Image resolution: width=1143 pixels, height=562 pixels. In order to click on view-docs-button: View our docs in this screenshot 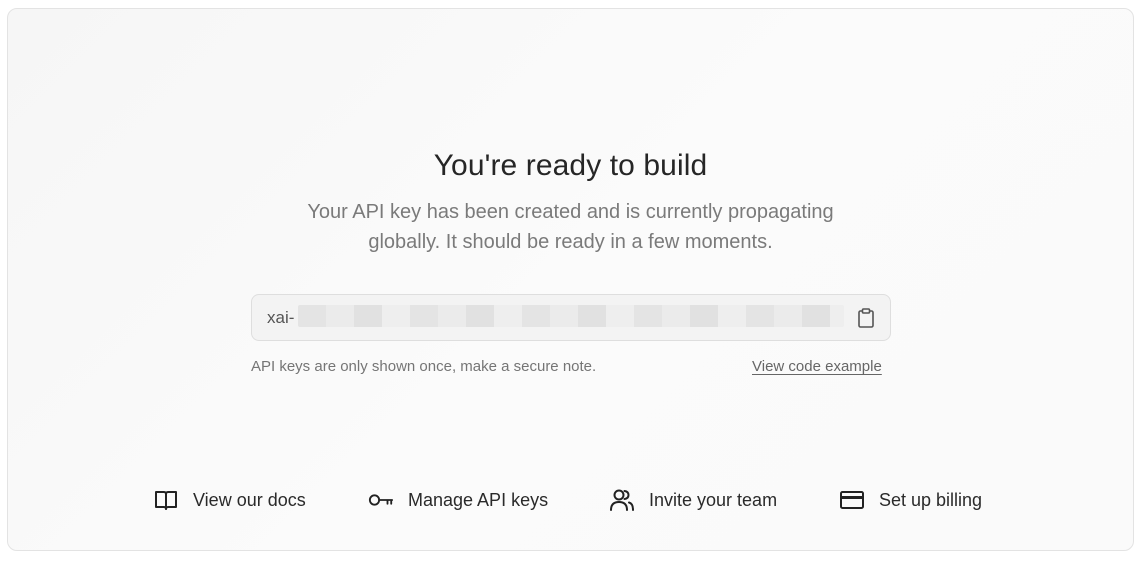, I will do `click(229, 500)`.